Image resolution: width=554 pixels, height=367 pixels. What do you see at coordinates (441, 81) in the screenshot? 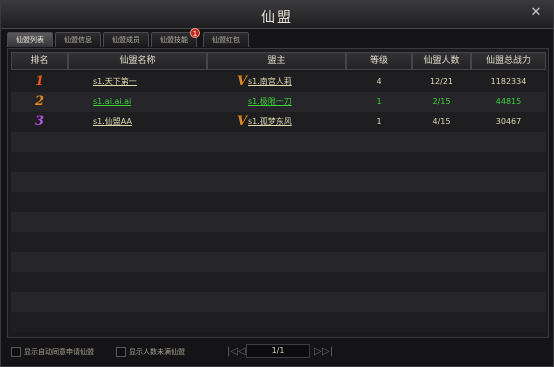
I see `member-count: 12/21` at bounding box center [441, 81].